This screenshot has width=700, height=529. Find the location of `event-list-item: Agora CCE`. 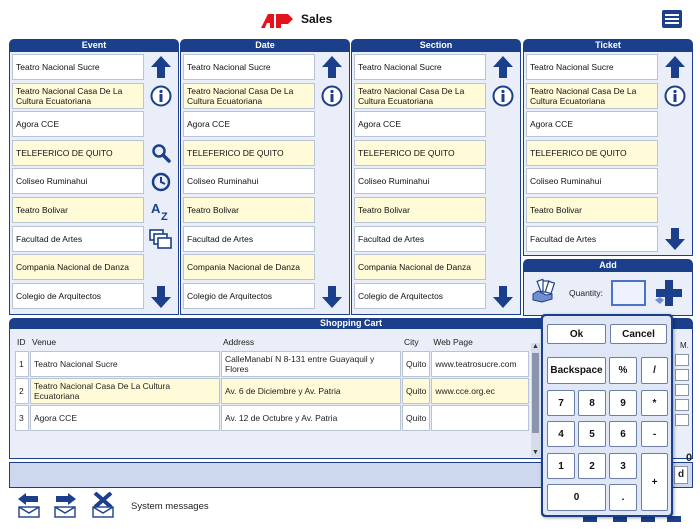

event-list-item: Agora CCE is located at coordinates (78, 124).